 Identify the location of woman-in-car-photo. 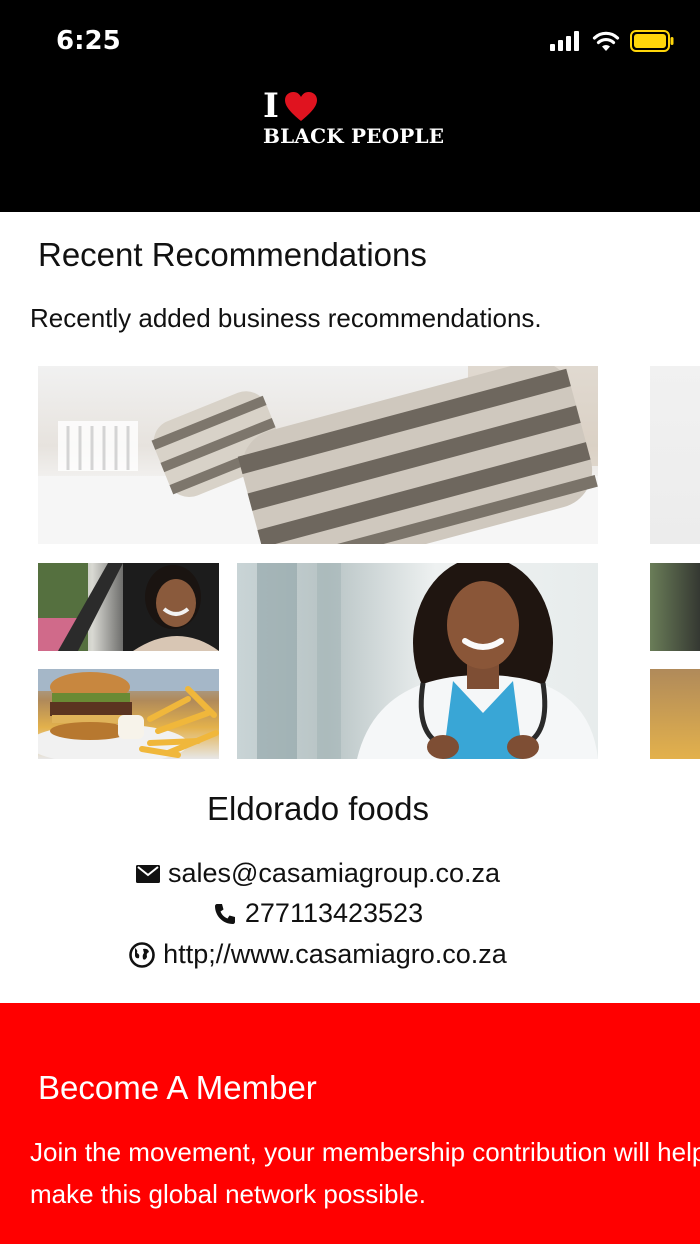
(128, 607).